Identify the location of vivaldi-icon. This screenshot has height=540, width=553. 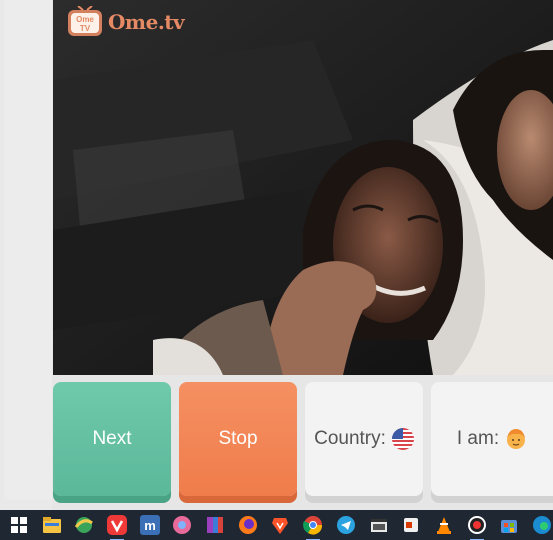
(117, 527).